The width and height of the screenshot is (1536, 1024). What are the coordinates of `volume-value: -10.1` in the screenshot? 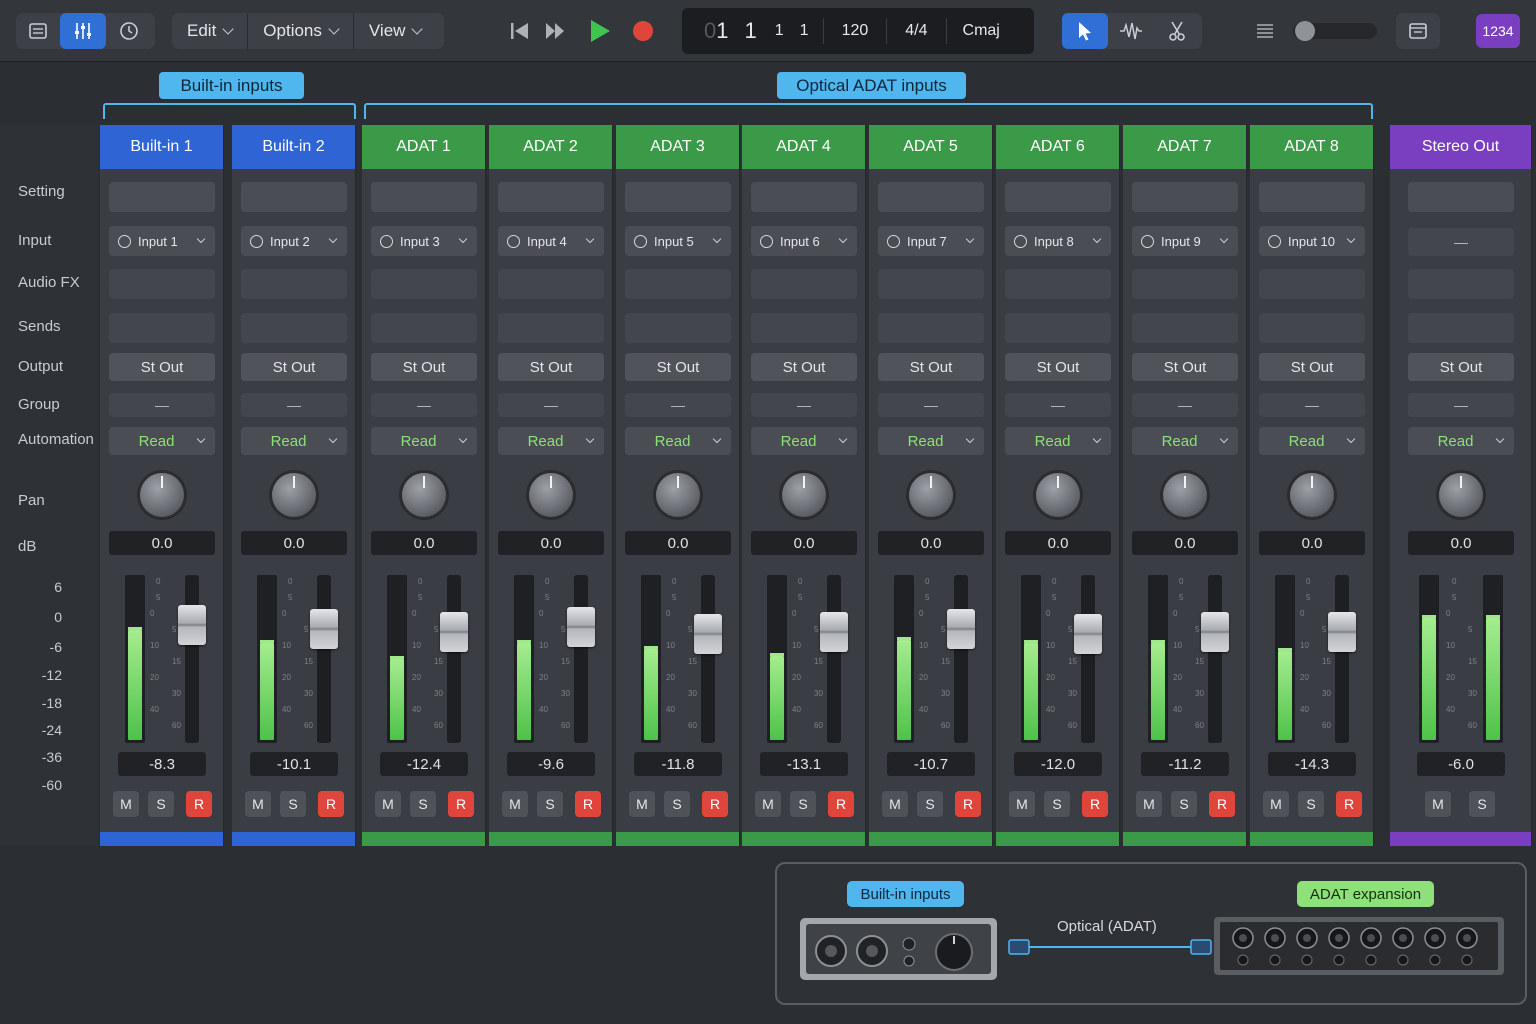 It's located at (294, 764).